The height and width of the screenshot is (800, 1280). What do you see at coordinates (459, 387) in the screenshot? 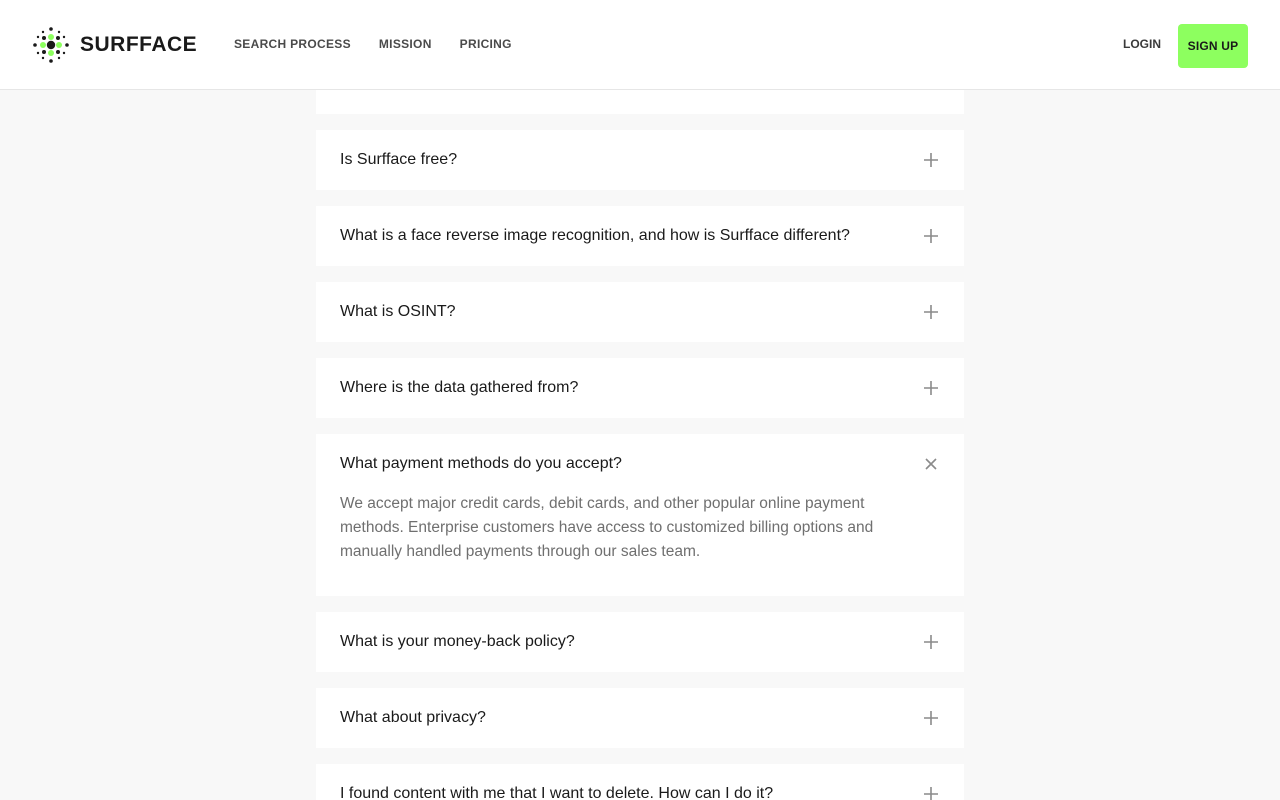
I see `faq-question: Where is the data gathered from?` at bounding box center [459, 387].